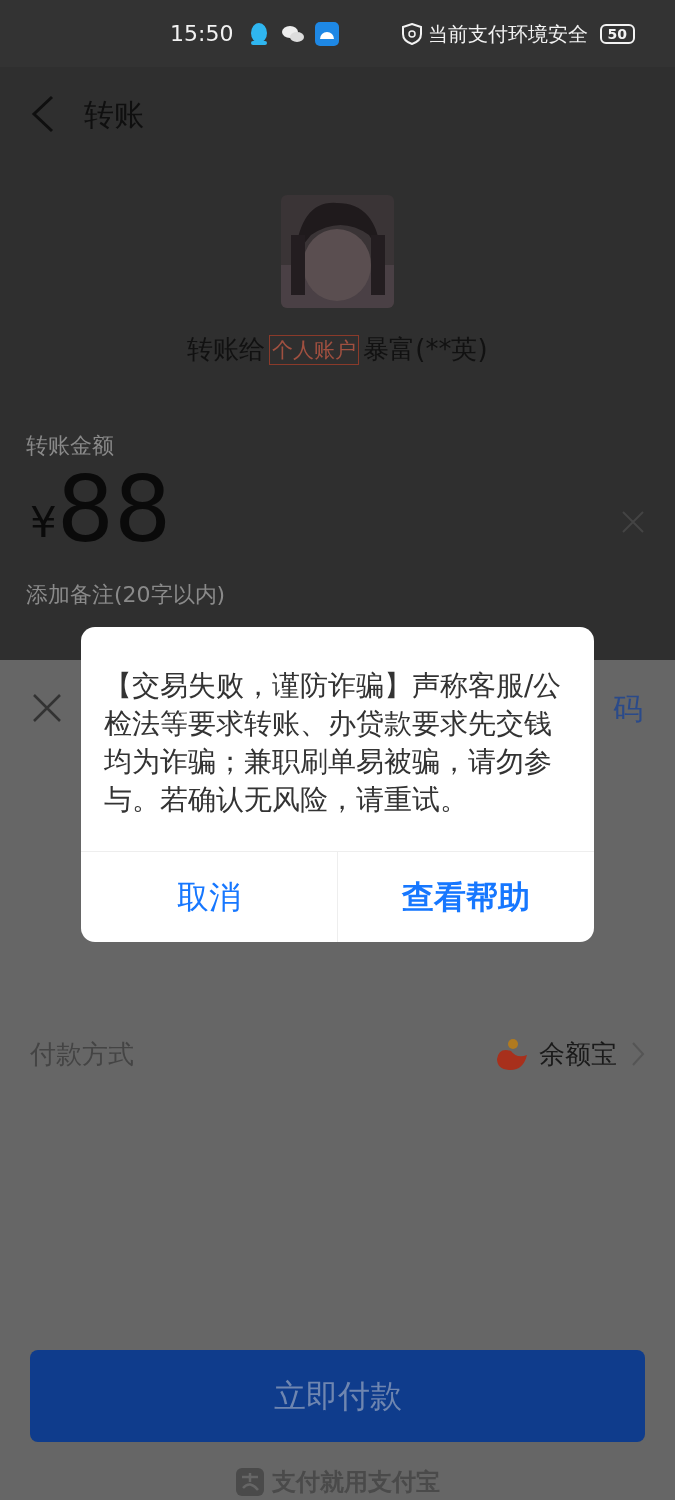  I want to click on pay-button: 立即付款, so click(337, 1396).